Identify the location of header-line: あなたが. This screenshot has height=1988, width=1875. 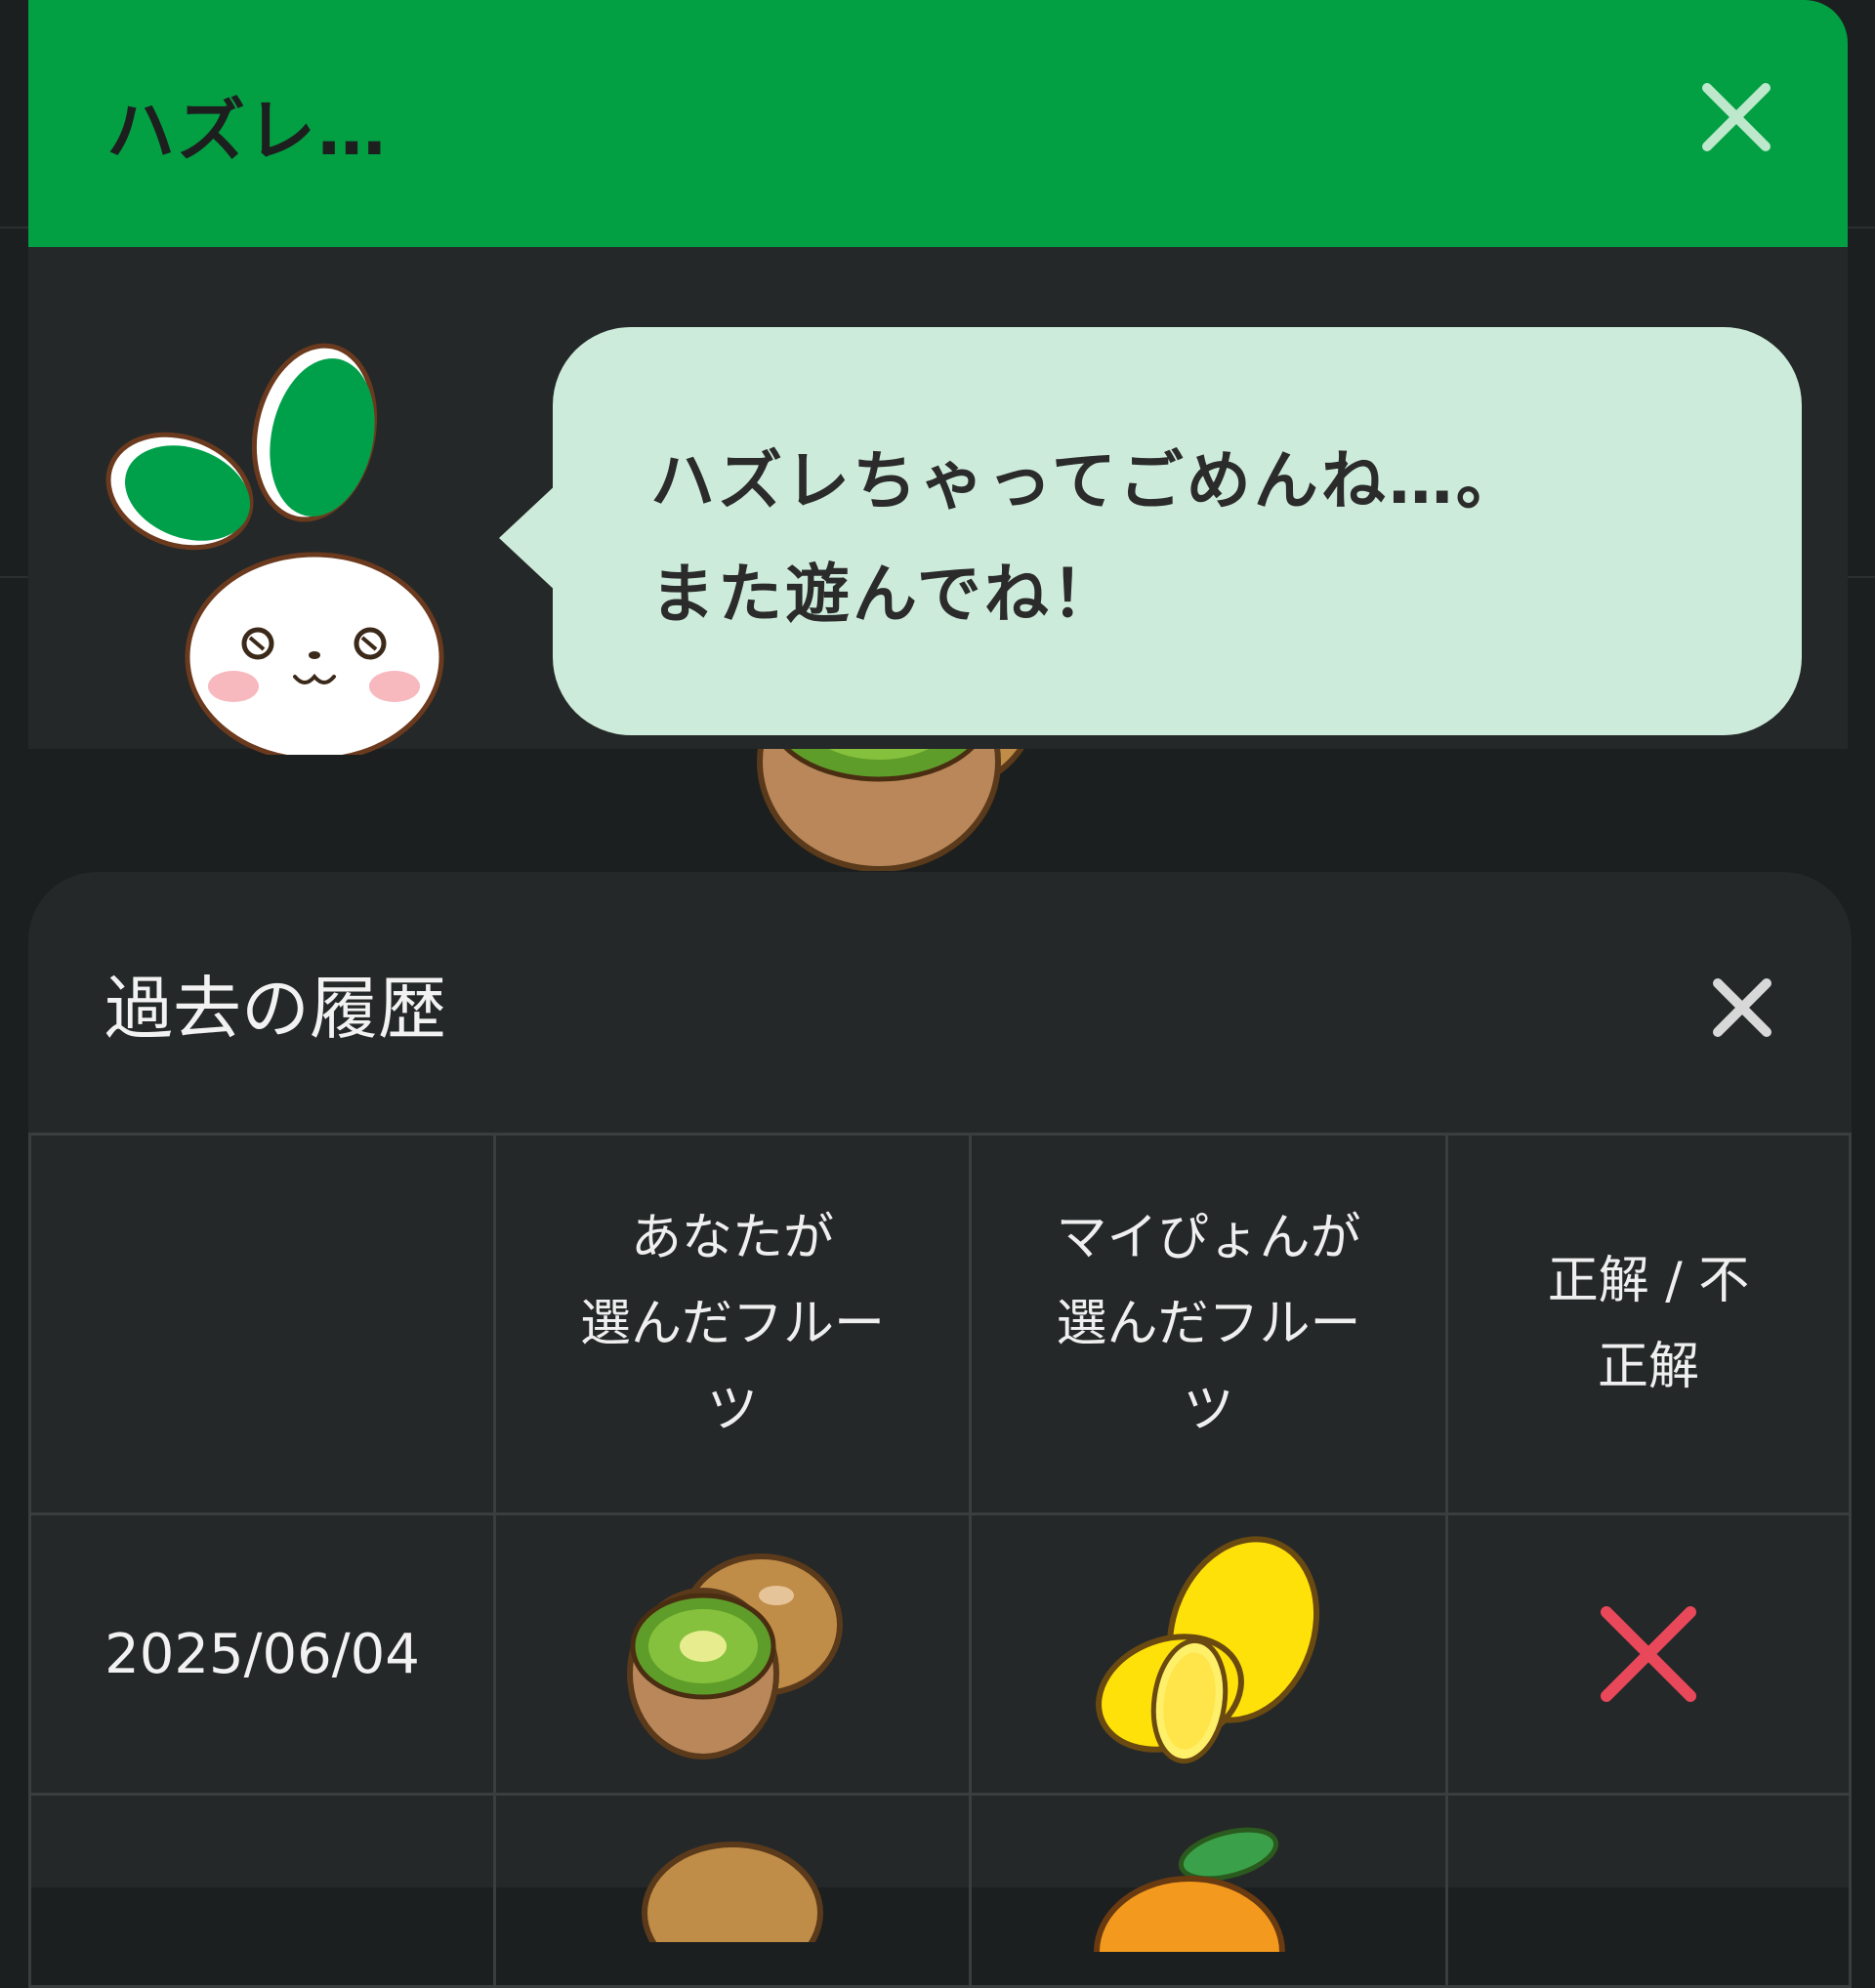
(732, 1238).